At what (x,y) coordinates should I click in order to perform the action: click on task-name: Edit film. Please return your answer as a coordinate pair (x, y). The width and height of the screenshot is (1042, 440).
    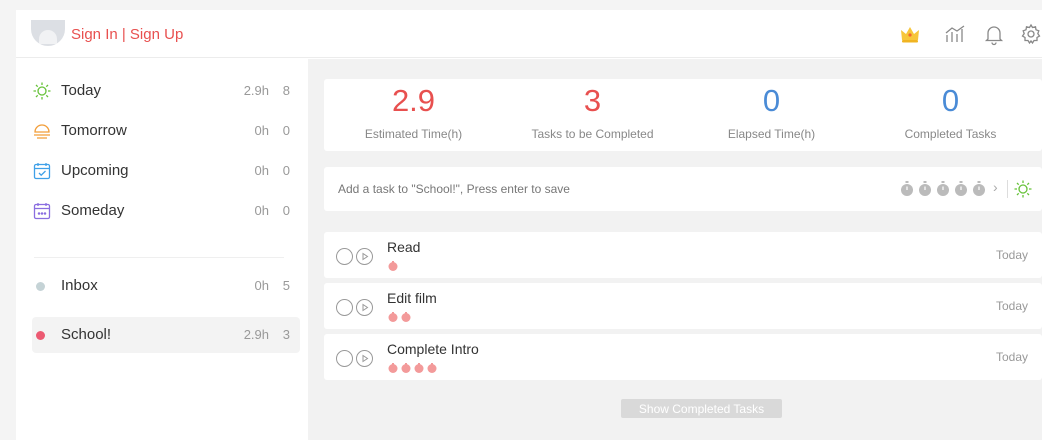
    Looking at the image, I should click on (412, 298).